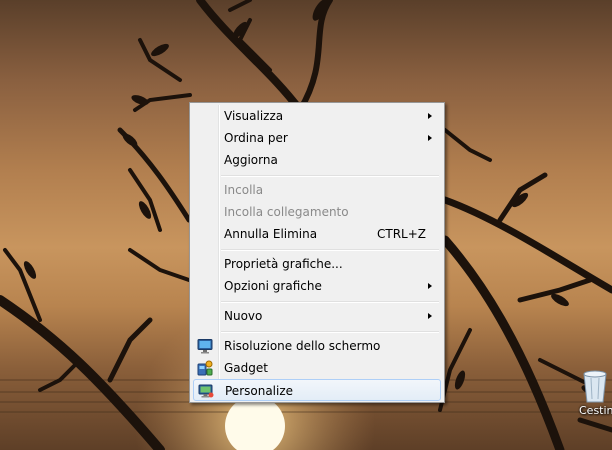 This screenshot has width=612, height=450. What do you see at coordinates (286, 212) in the screenshot?
I see `menu-item-label: Incolla collegamento` at bounding box center [286, 212].